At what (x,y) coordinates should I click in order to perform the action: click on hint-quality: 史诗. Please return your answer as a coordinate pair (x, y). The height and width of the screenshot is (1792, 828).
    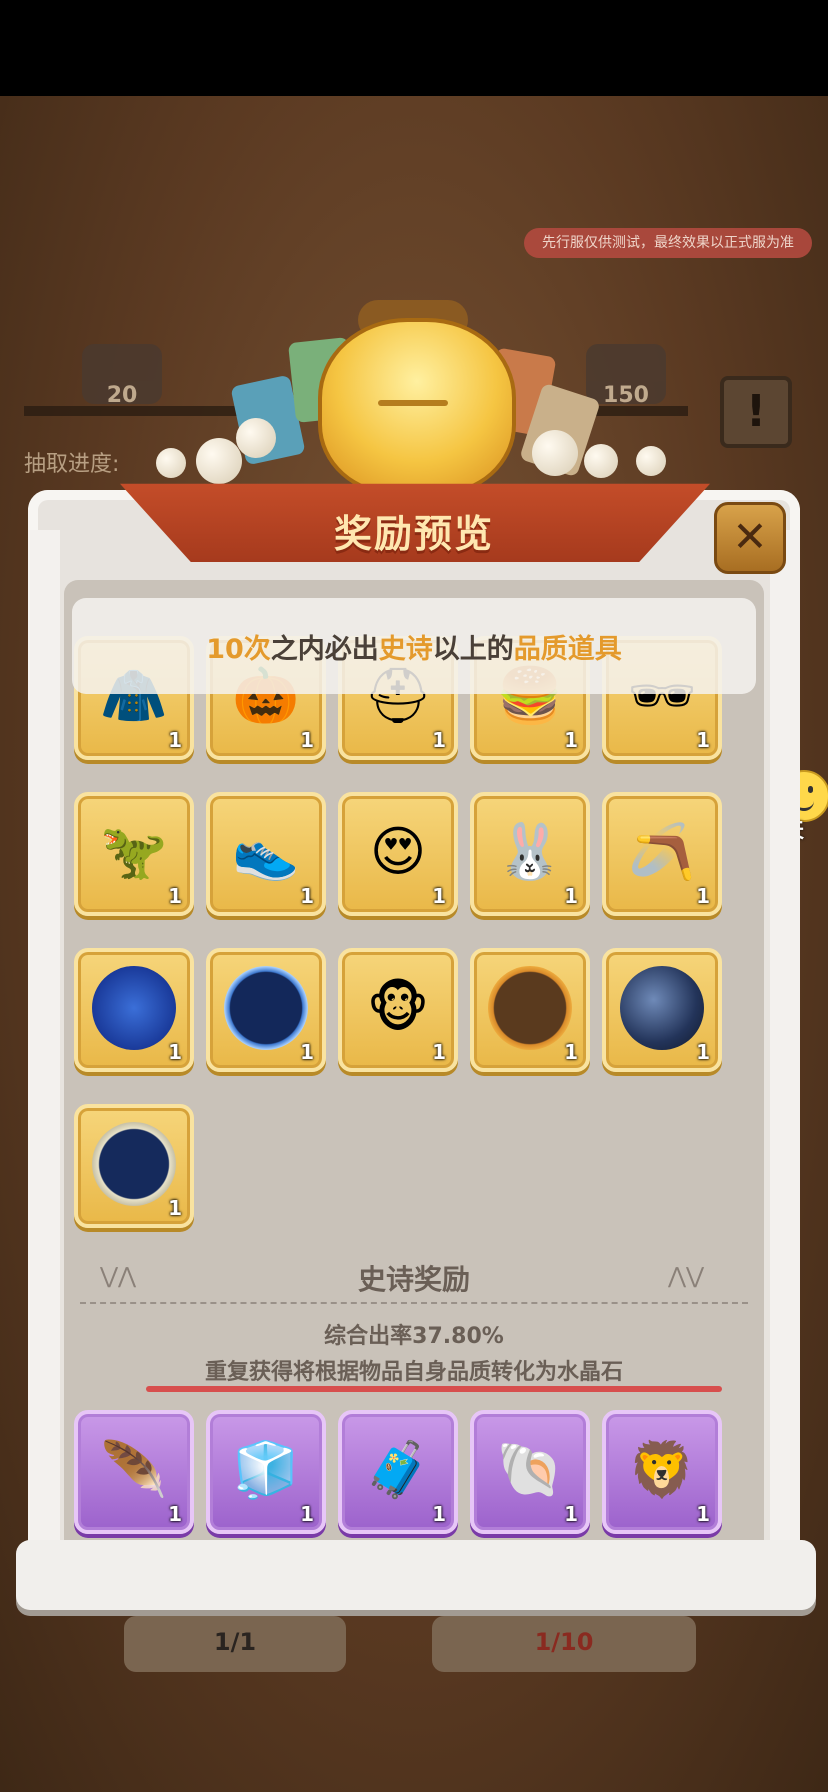
    Looking at the image, I should click on (405, 649).